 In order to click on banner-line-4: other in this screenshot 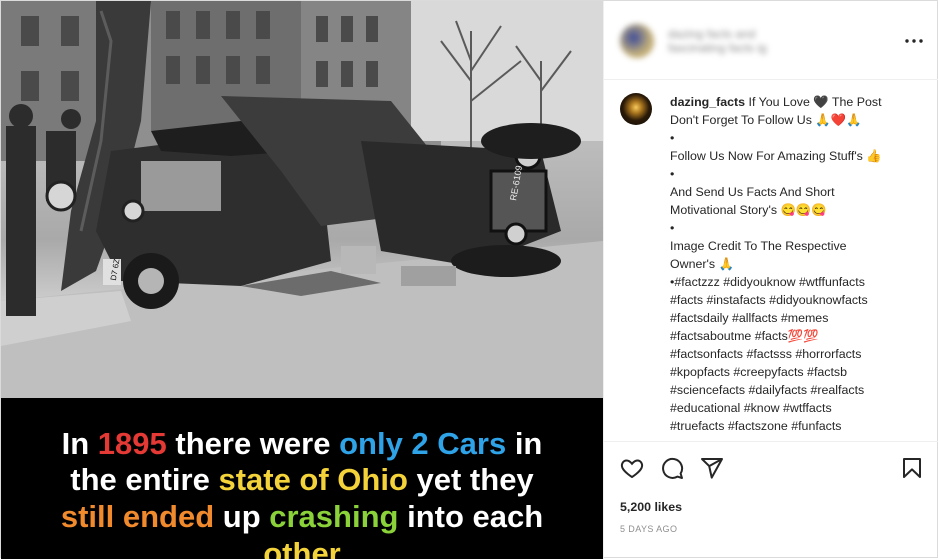, I will do `click(302, 547)`.